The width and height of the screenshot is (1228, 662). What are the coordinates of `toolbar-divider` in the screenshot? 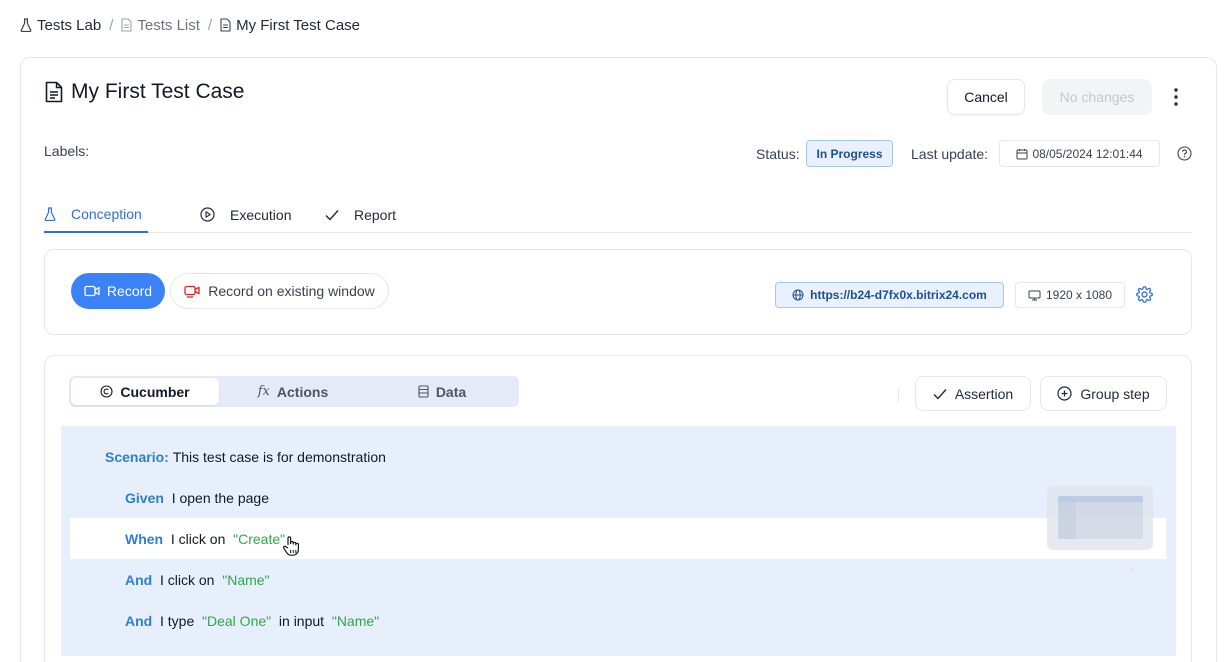 It's located at (898, 395).